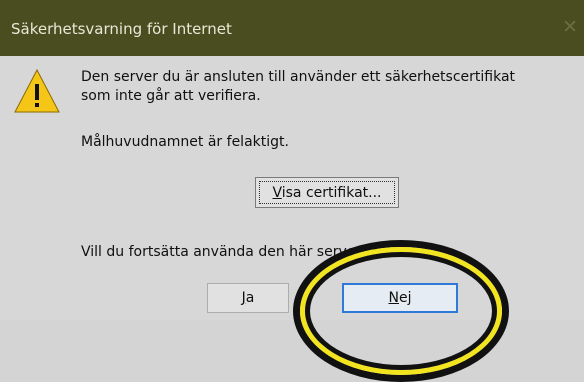 This screenshot has width=584, height=382. I want to click on close-icon: ✕, so click(570, 27).